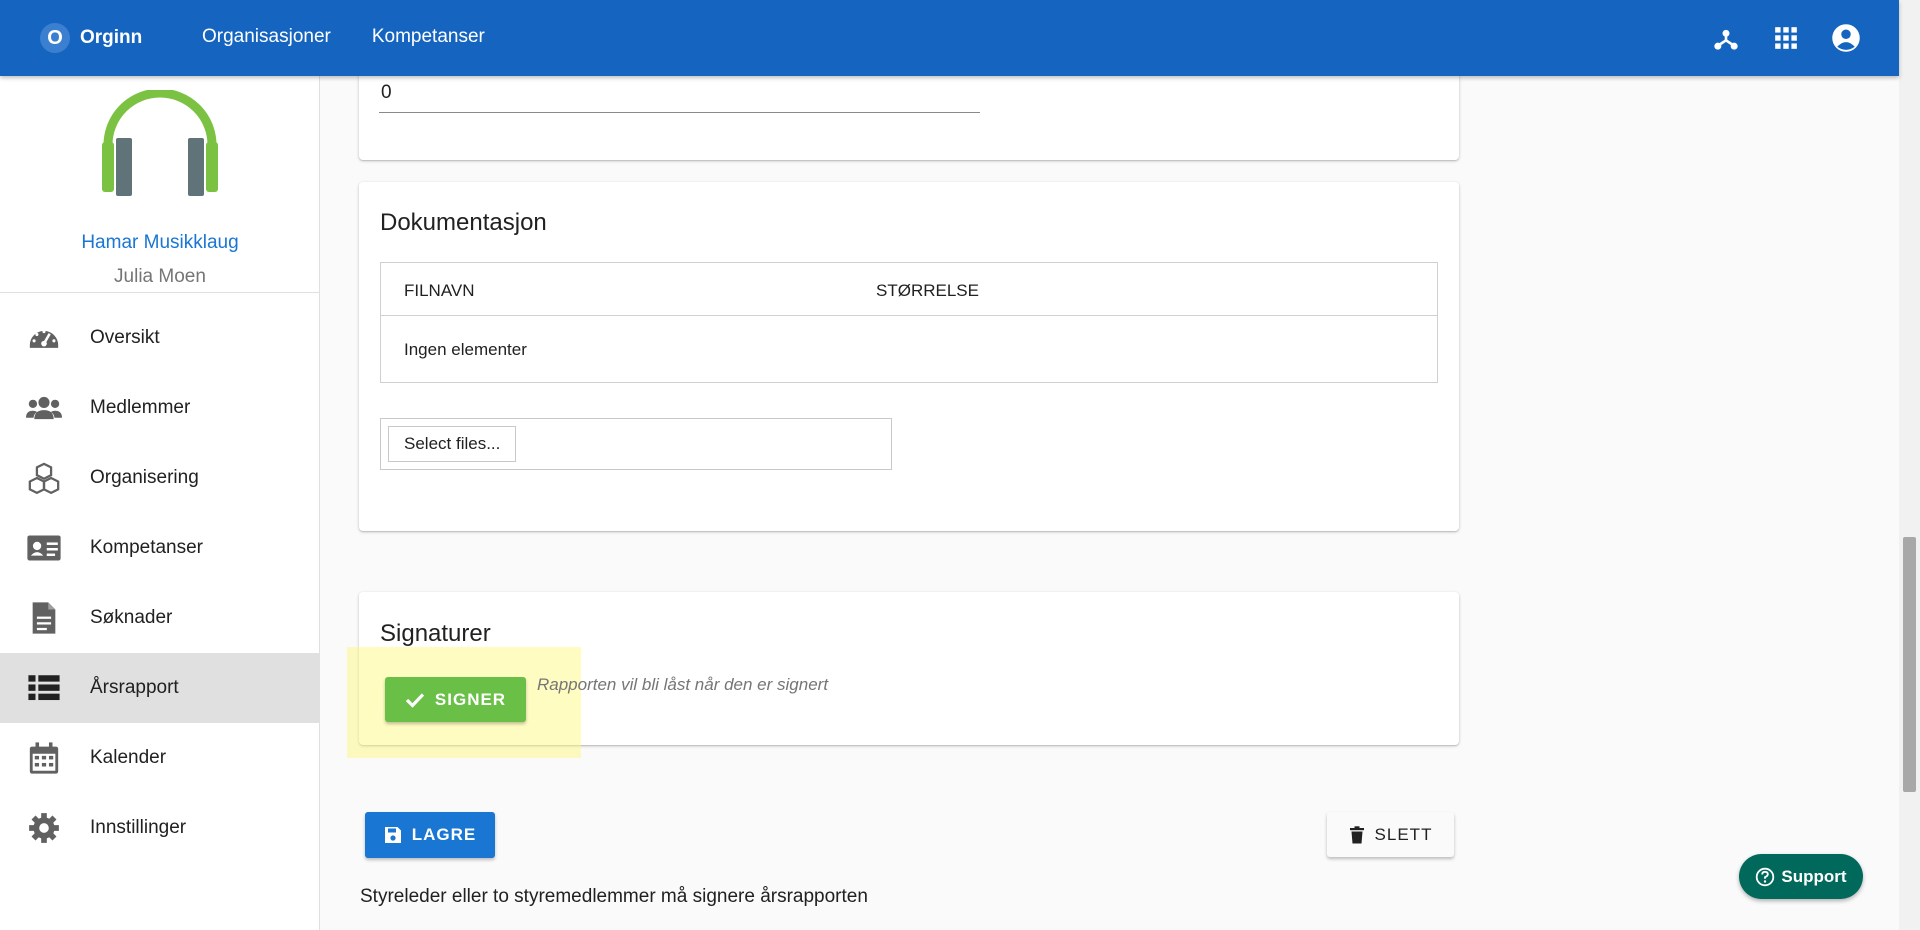  I want to click on sidebar-divider, so click(160, 292).